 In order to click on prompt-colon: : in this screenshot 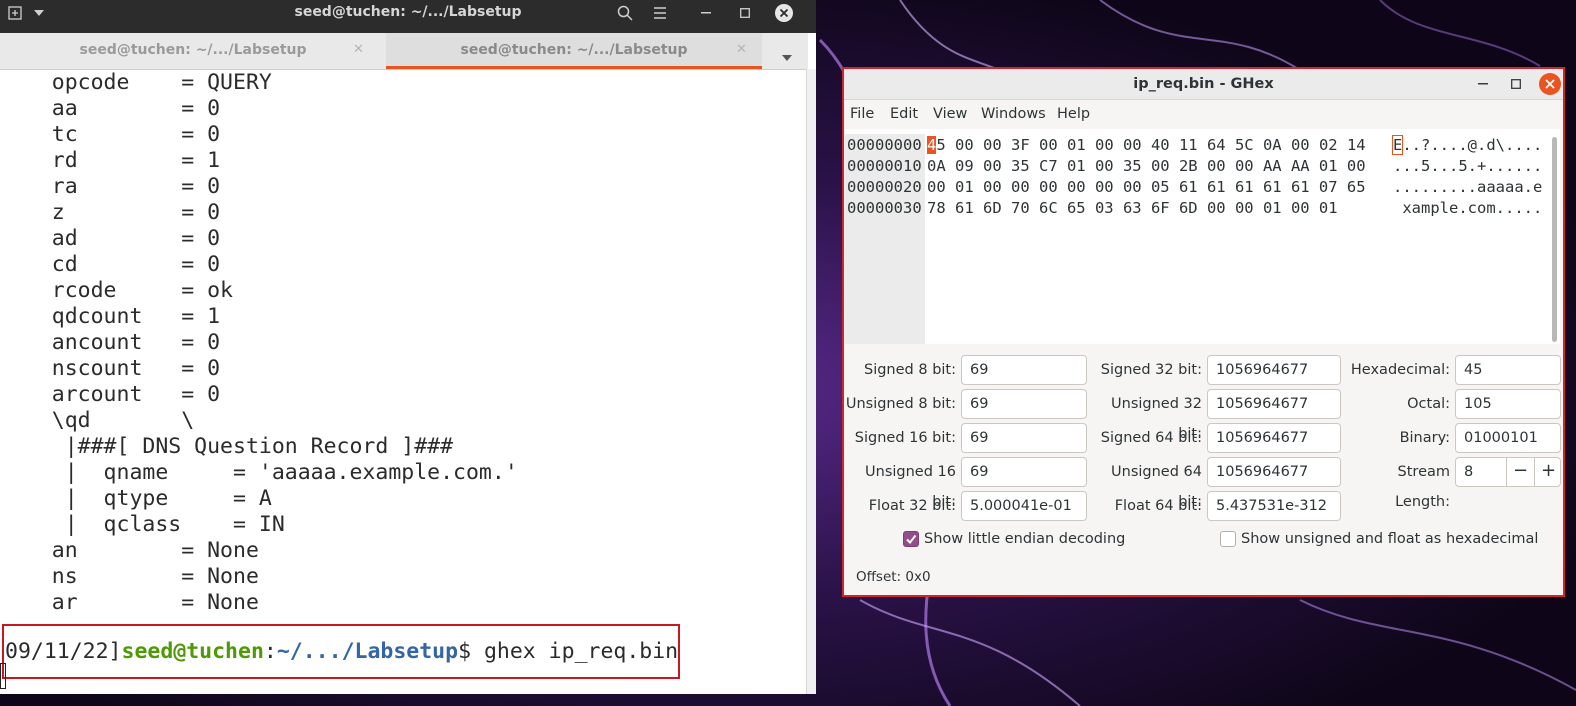, I will do `click(270, 651)`.